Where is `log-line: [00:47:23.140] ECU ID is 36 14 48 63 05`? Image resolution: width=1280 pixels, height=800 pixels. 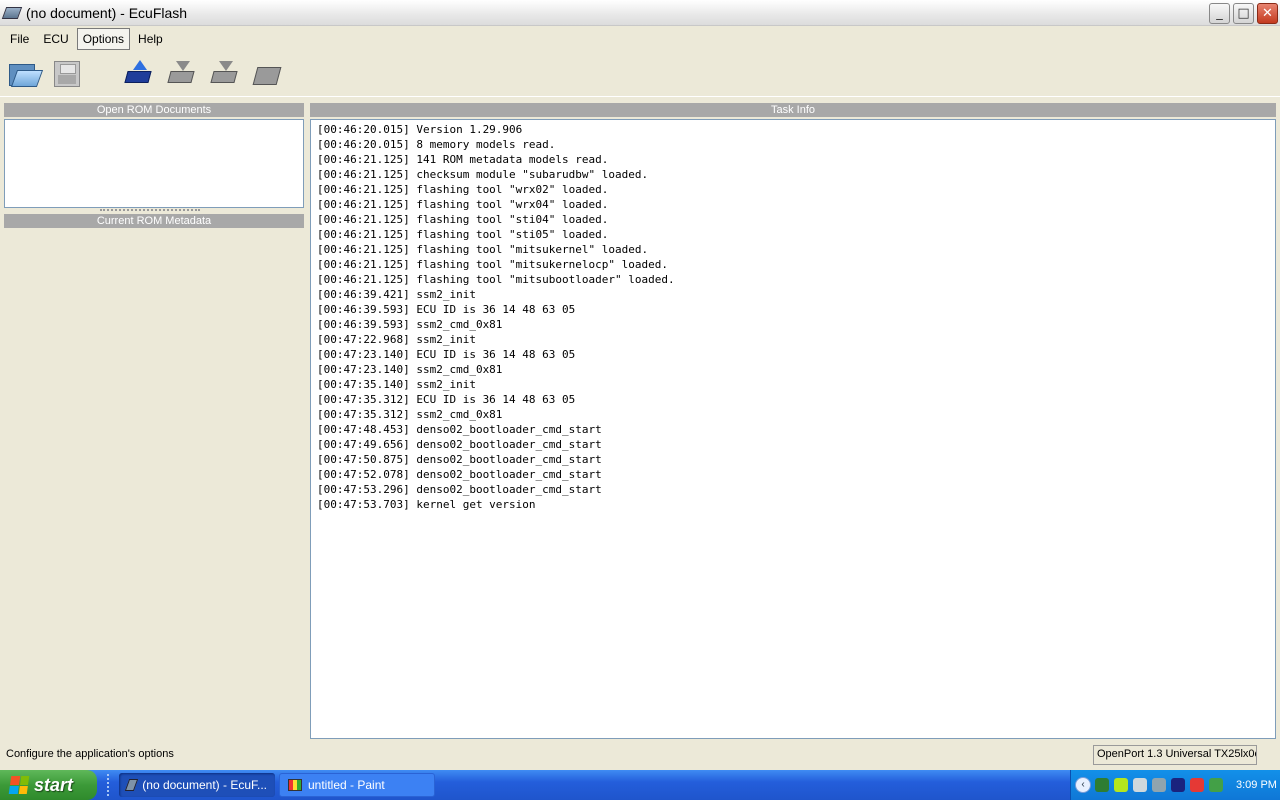 log-line: [00:47:23.140] ECU ID is 36 14 48 63 05 is located at coordinates (446, 354).